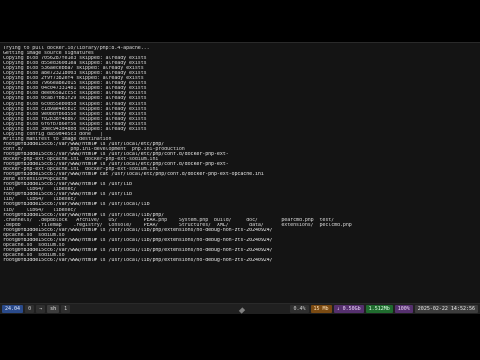  Describe the element at coordinates (379, 309) in the screenshot. I see `status-net-up: 1.512Mb` at that location.